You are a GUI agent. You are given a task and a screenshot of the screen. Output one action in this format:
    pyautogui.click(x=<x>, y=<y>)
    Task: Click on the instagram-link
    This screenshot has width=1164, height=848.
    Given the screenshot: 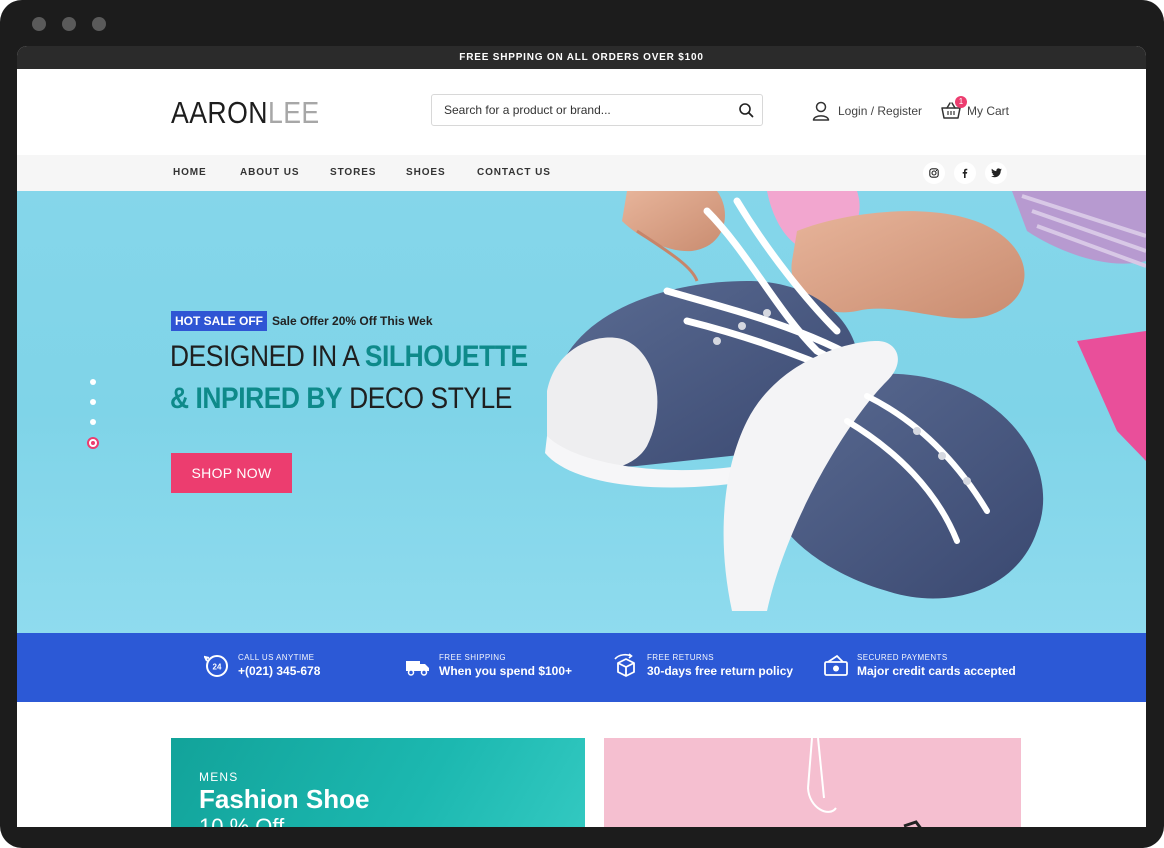 What is the action you would take?
    pyautogui.click(x=934, y=173)
    